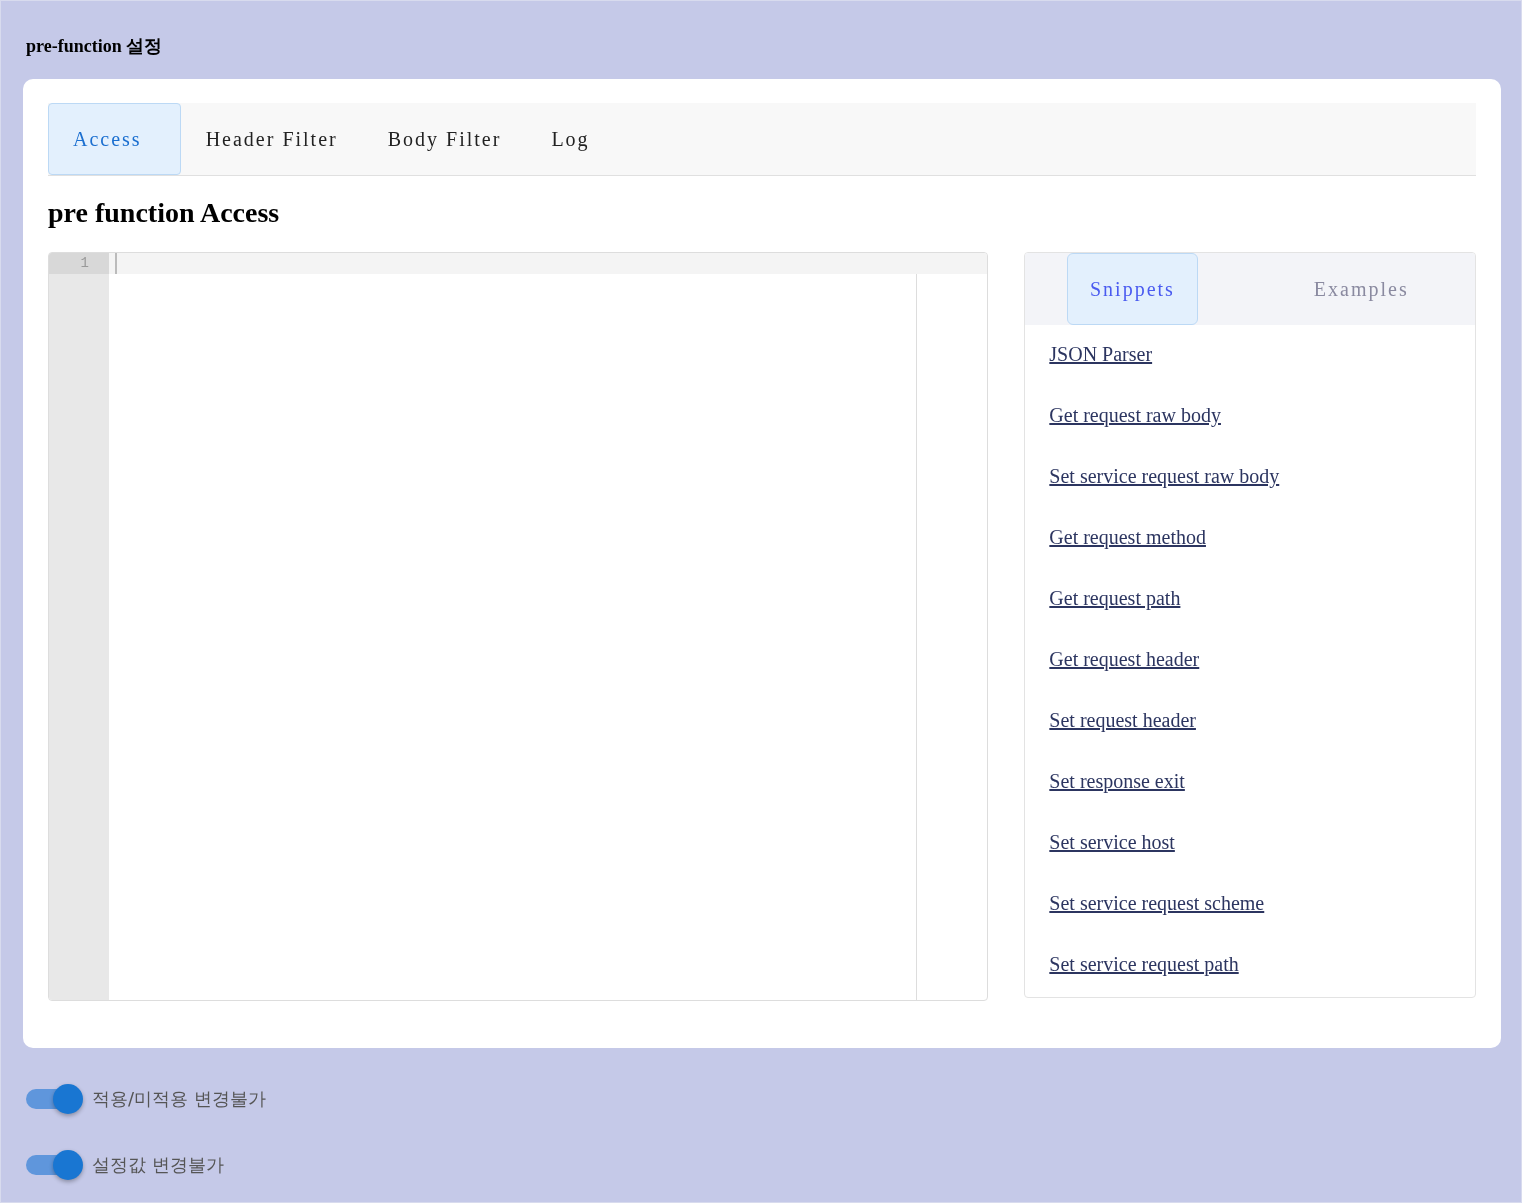 This screenshot has height=1203, width=1522. Describe the element at coordinates (1112, 842) in the screenshot. I see `snippet-link: Set service host` at that location.